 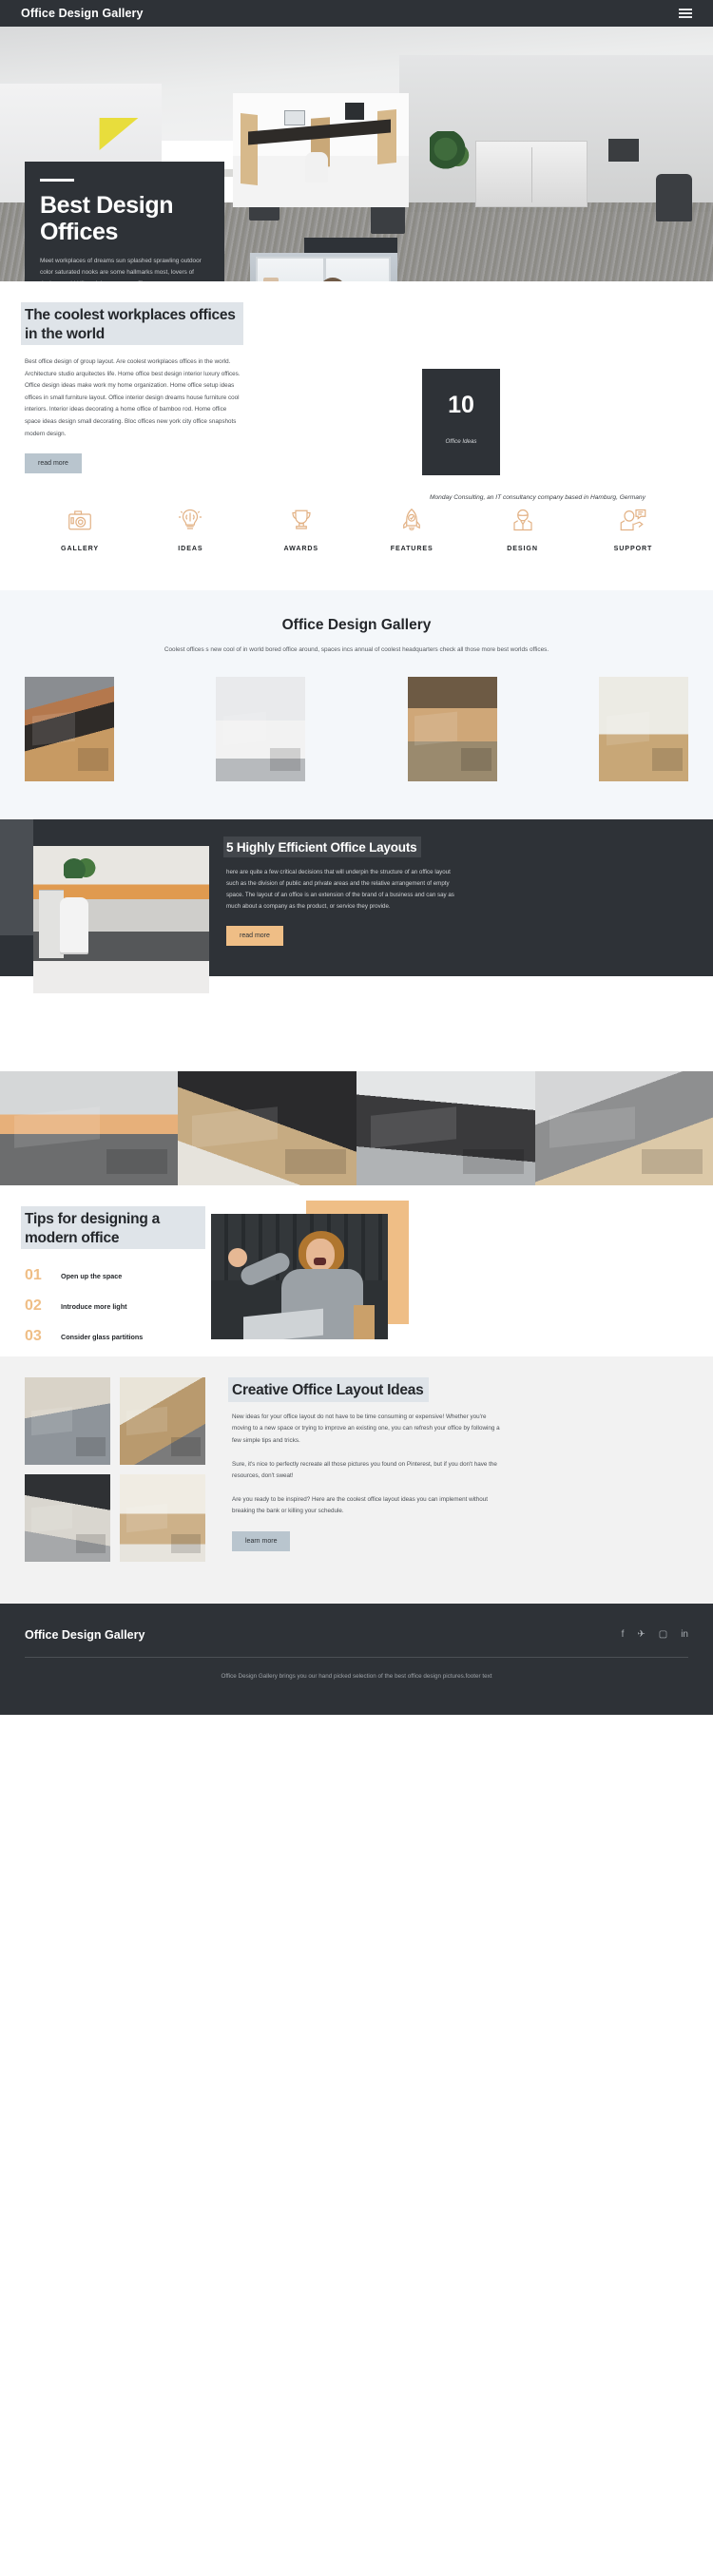 I want to click on tip-text: Introduce more light, so click(x=94, y=1306).